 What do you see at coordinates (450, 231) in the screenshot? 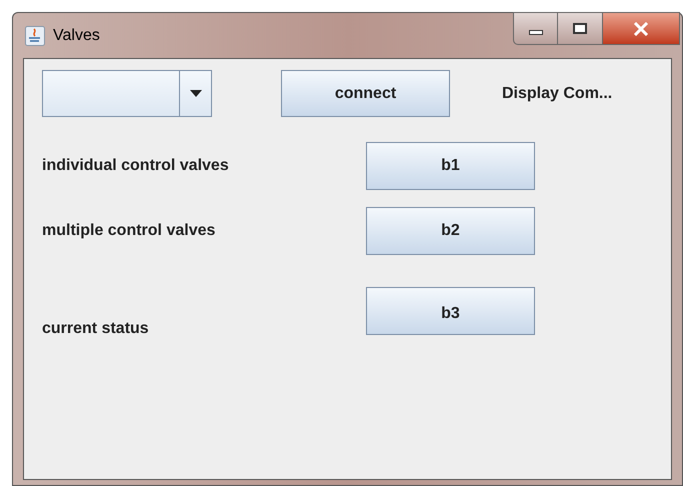
I see `valve-button: b2` at bounding box center [450, 231].